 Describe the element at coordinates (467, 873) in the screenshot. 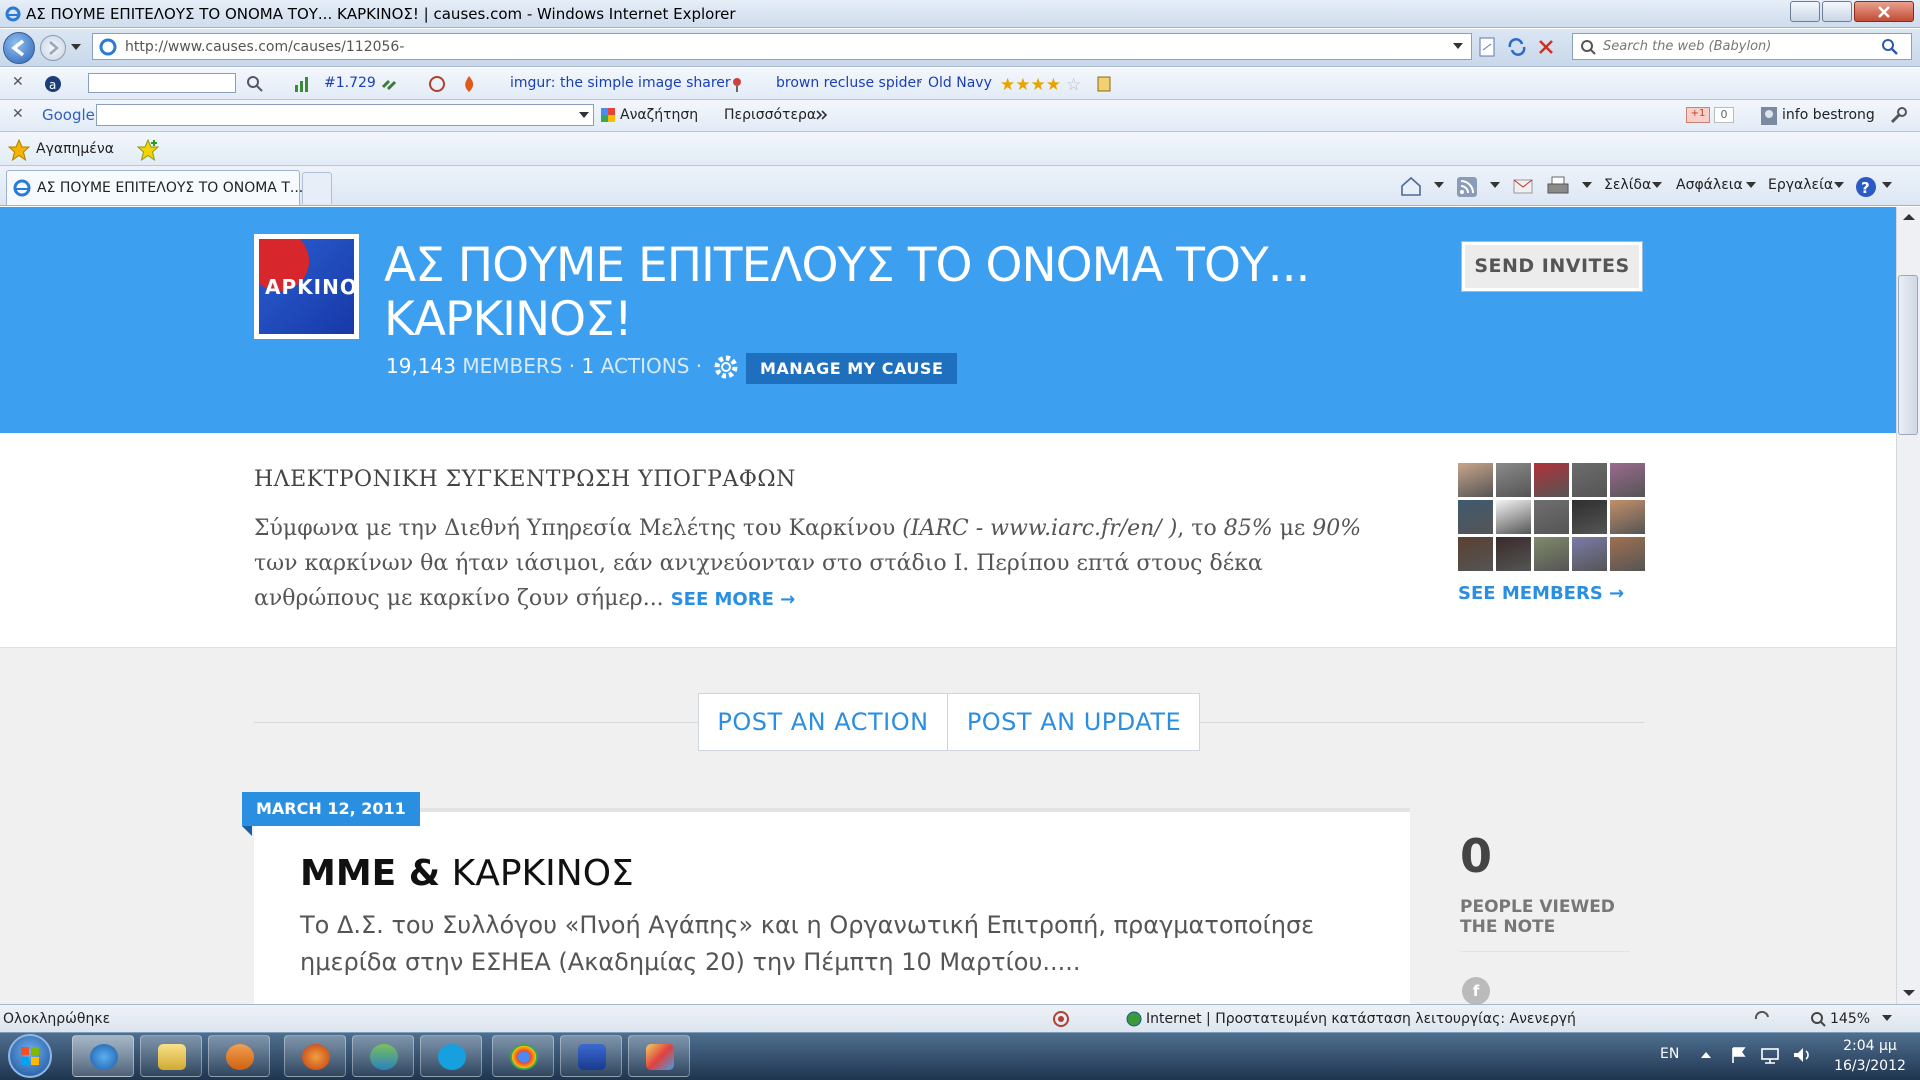

I see `note-title: ΜΜΕ & ΚΑΡΚΙΝΟΣ` at that location.